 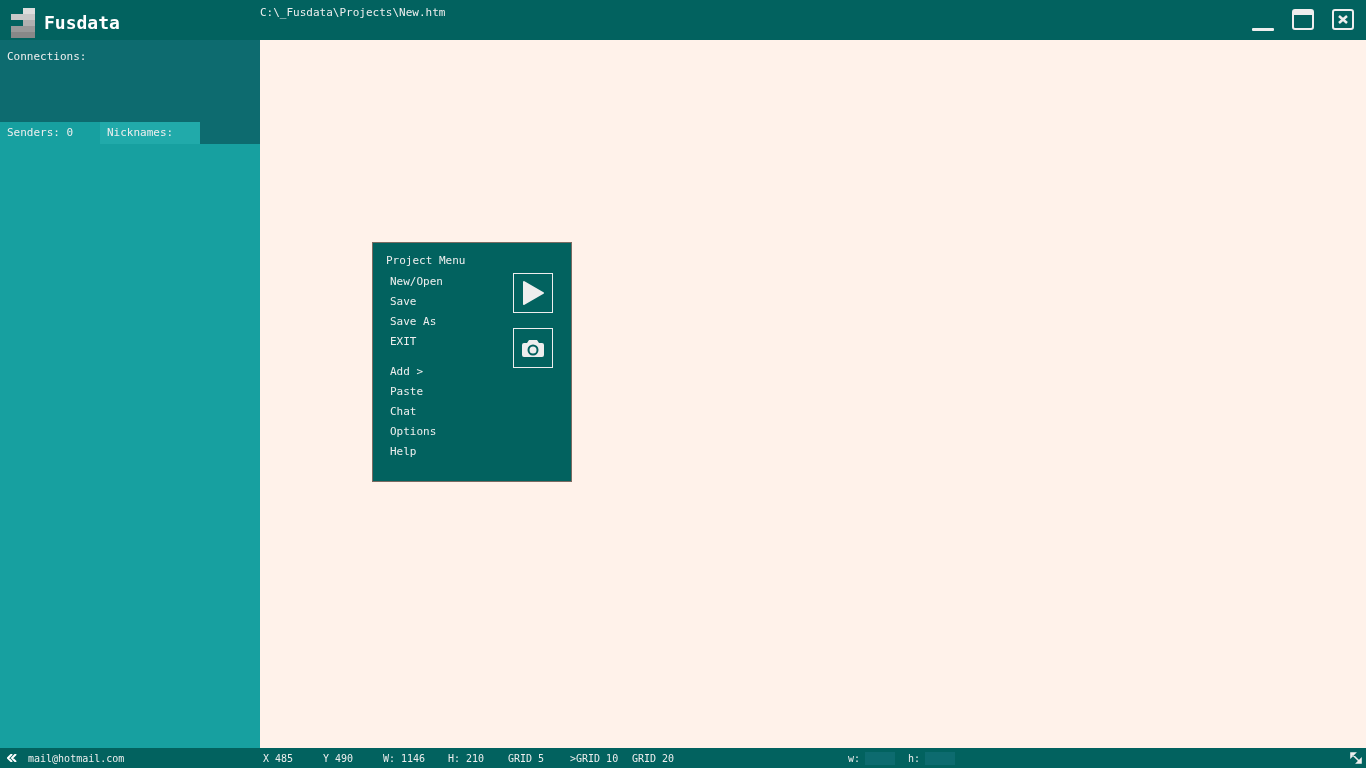 I want to click on grid-option: >GRID 10, so click(x=601, y=758).